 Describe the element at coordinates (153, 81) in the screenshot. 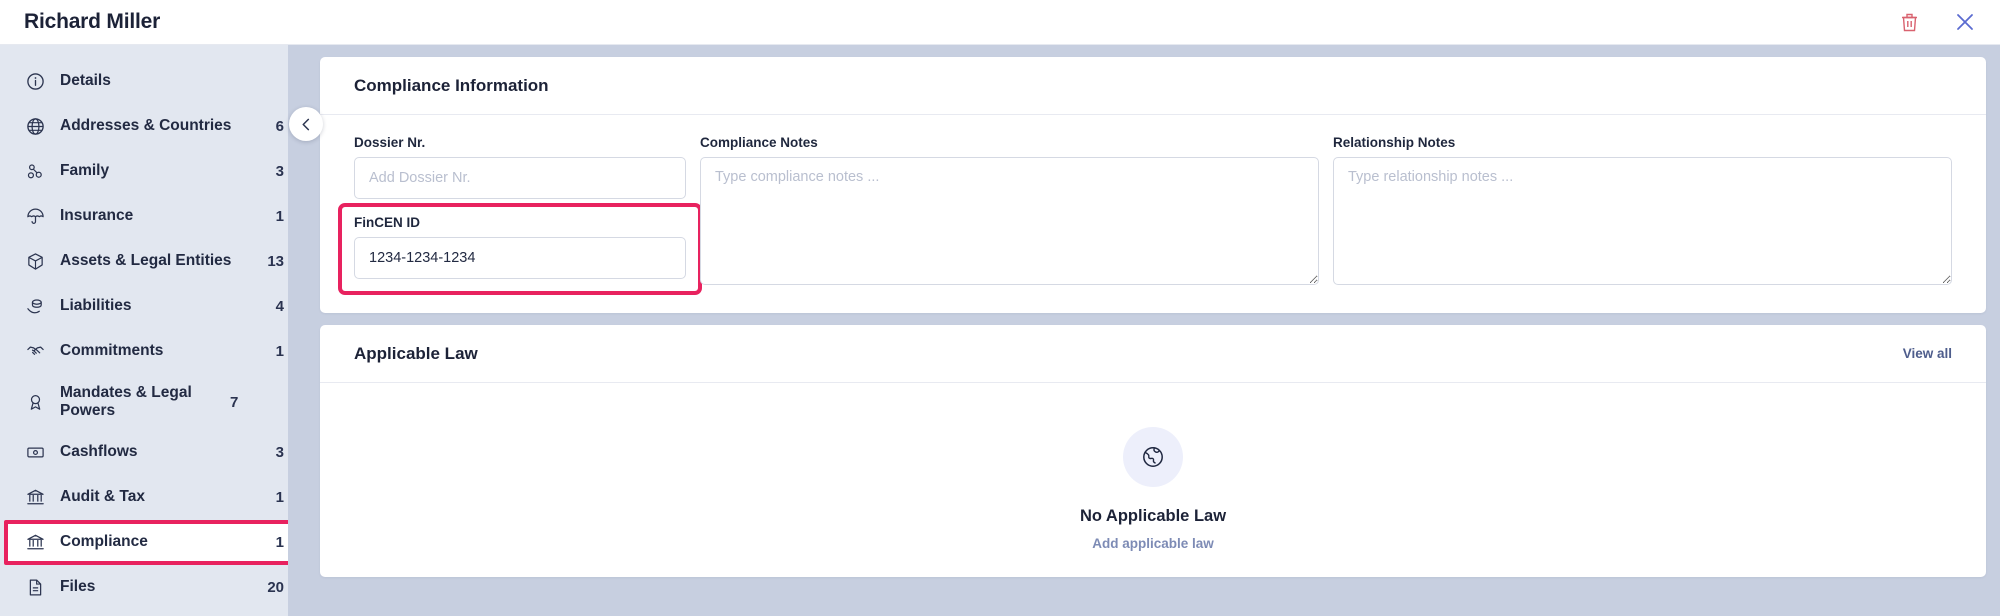

I see `sidebar-item-details: Details` at that location.